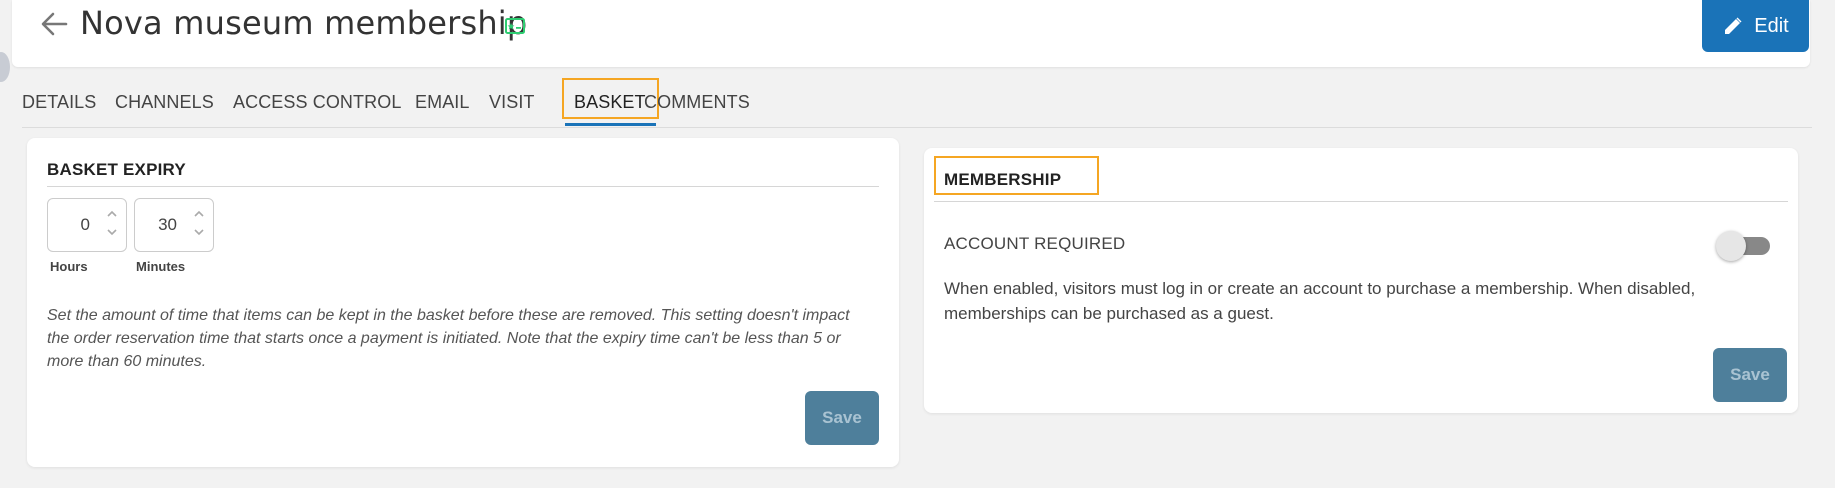 The height and width of the screenshot is (488, 1835). What do you see at coordinates (442, 102) in the screenshot?
I see `tab-email: EMAIL` at bounding box center [442, 102].